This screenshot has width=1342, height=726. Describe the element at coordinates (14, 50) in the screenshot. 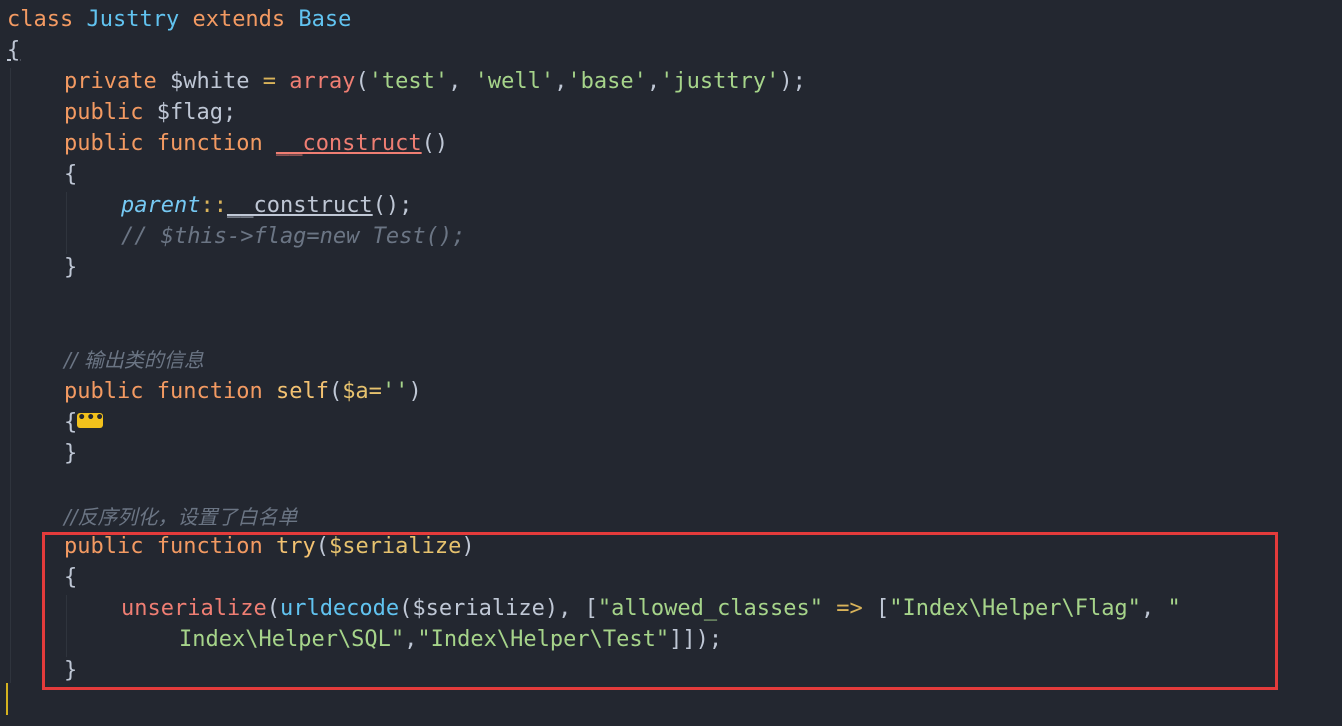

I see `code-line-2: {` at that location.